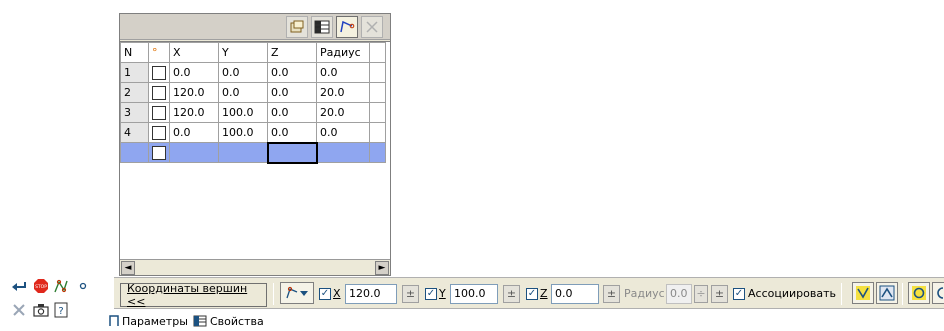 The width and height of the screenshot is (944, 331). Describe the element at coordinates (701, 294) in the screenshot. I see `radius-spinner: ÷` at that location.